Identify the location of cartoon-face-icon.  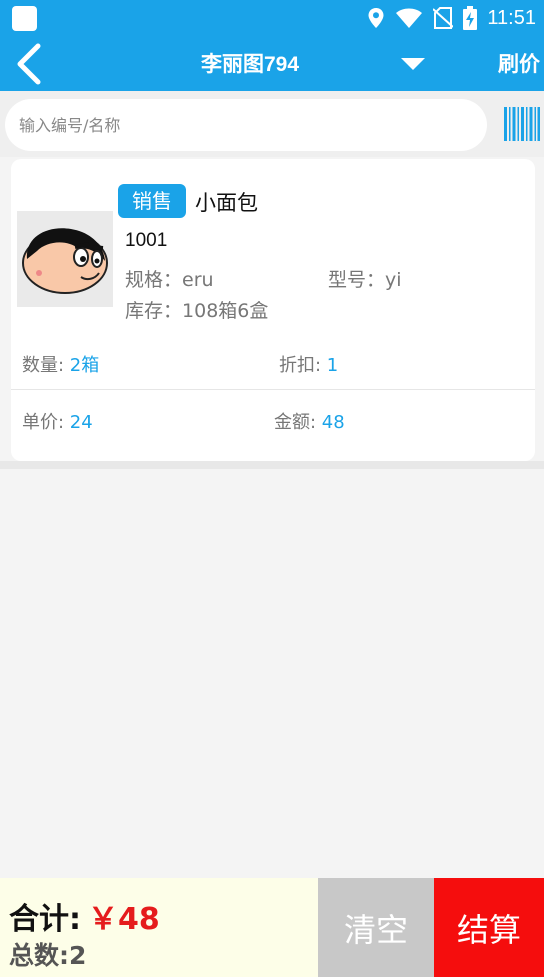
(65, 261).